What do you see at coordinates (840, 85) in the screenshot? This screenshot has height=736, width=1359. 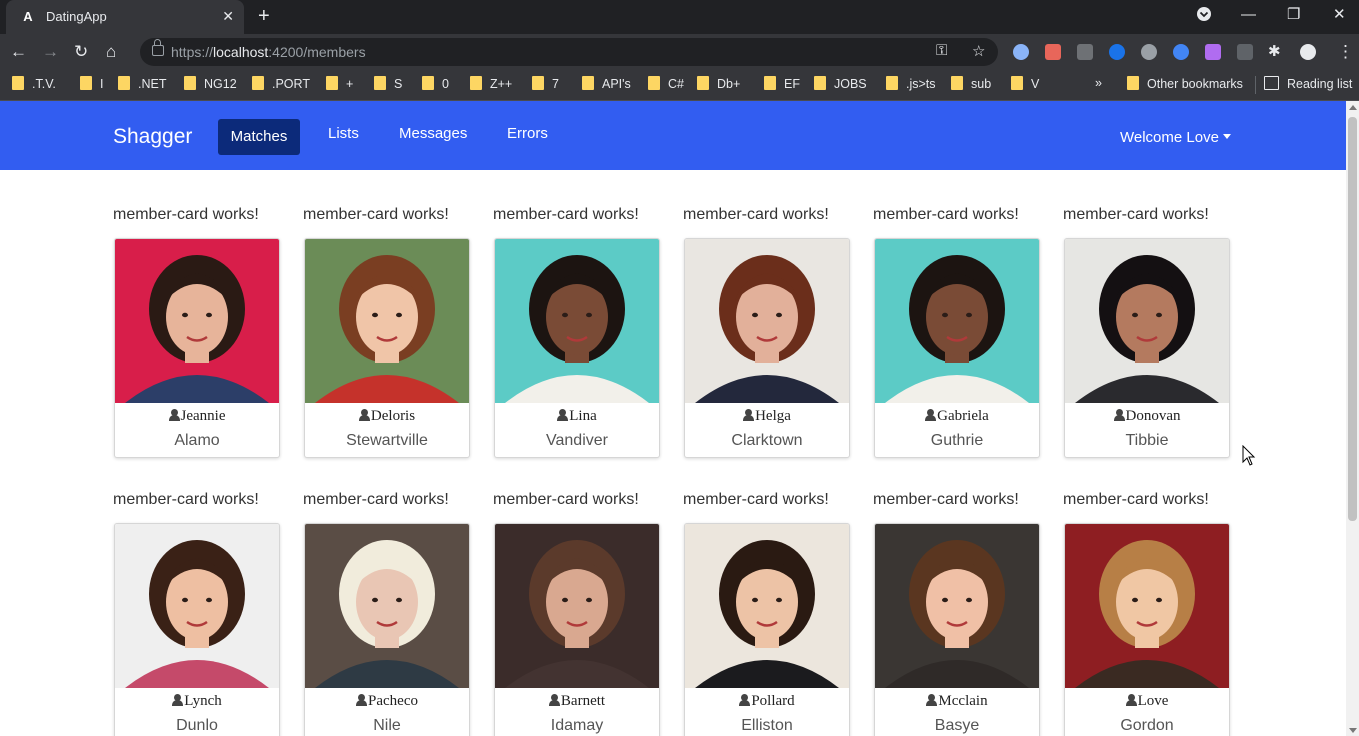 I see `bookmark-folder: JOBS` at bounding box center [840, 85].